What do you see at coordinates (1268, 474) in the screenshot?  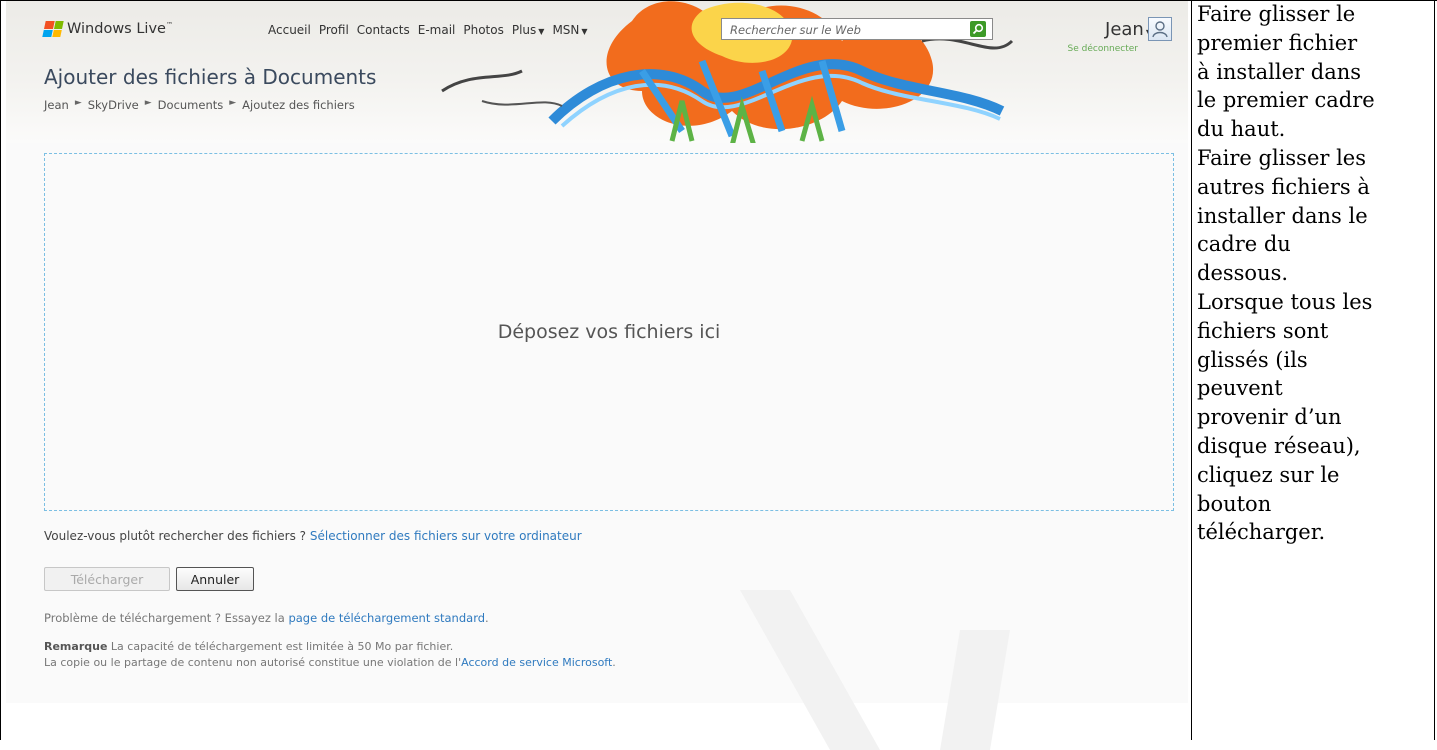 I see `instruction-line: cliquez sur le` at bounding box center [1268, 474].